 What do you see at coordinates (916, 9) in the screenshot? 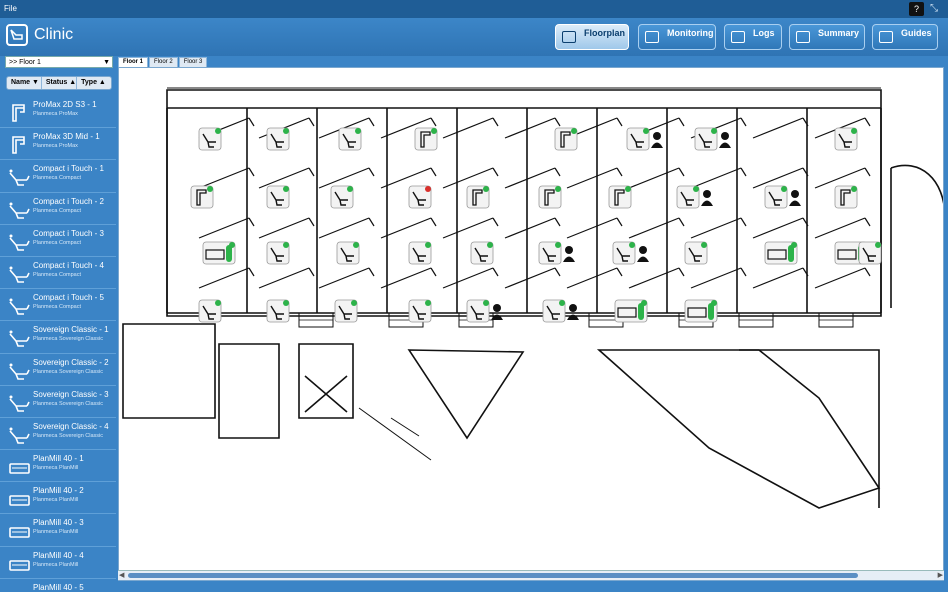
I see `help-icon: ?` at bounding box center [916, 9].